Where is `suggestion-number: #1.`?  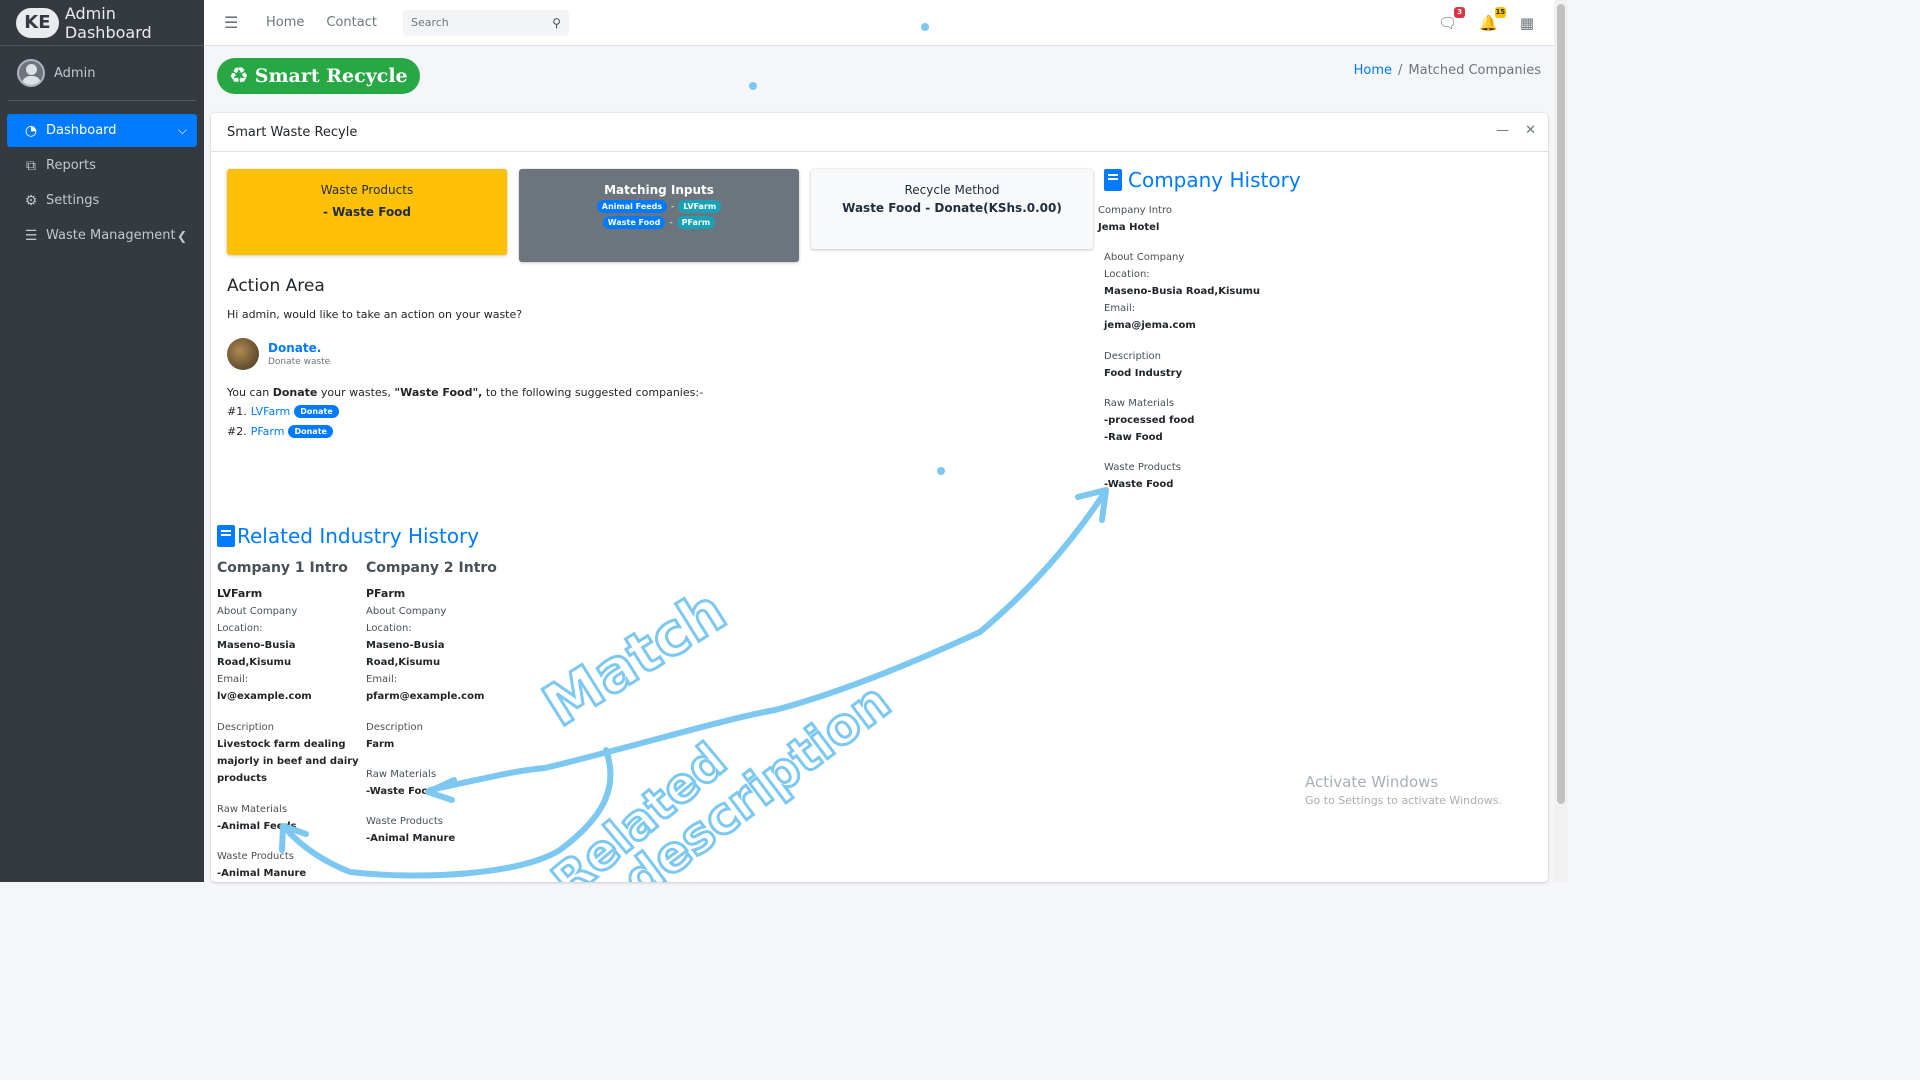
suggestion-number: #1. is located at coordinates (237, 411).